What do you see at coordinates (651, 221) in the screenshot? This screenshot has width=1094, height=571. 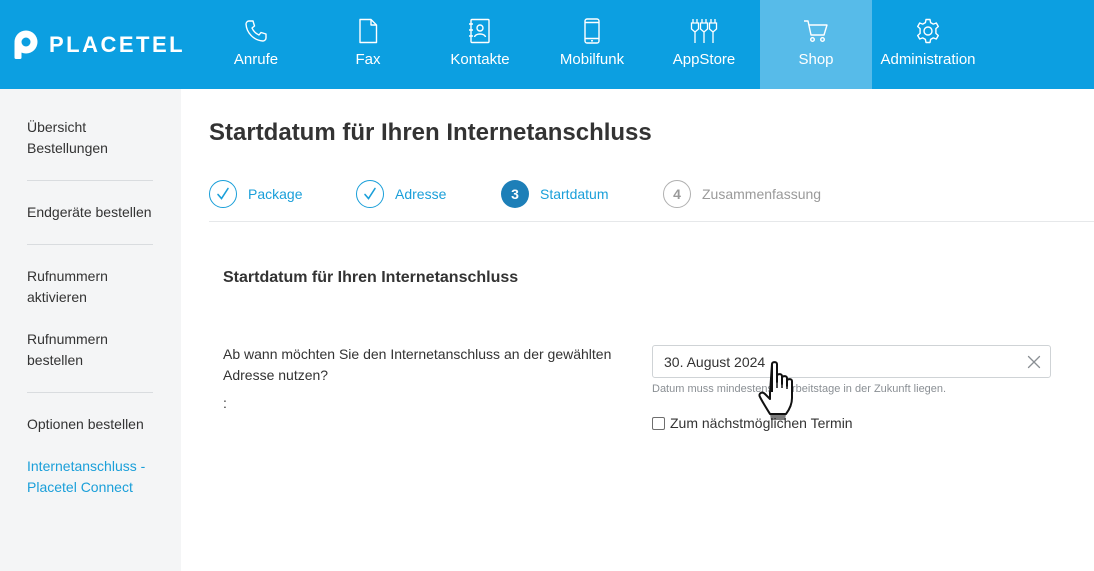 I see `stepper-divider` at bounding box center [651, 221].